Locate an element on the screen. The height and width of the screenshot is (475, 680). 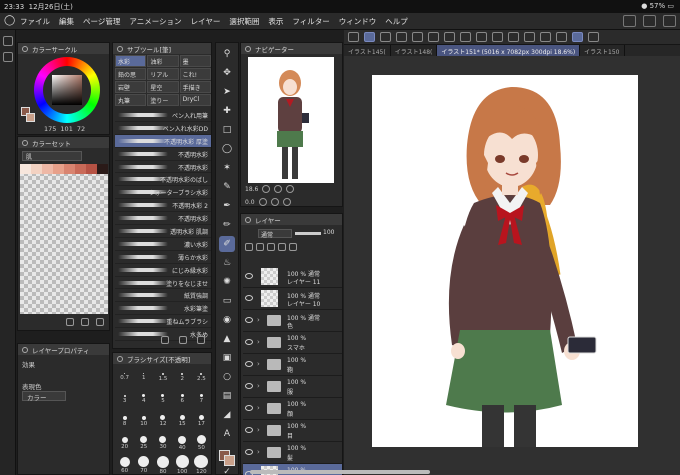
snap-special-icon is located at coordinates (593, 37).